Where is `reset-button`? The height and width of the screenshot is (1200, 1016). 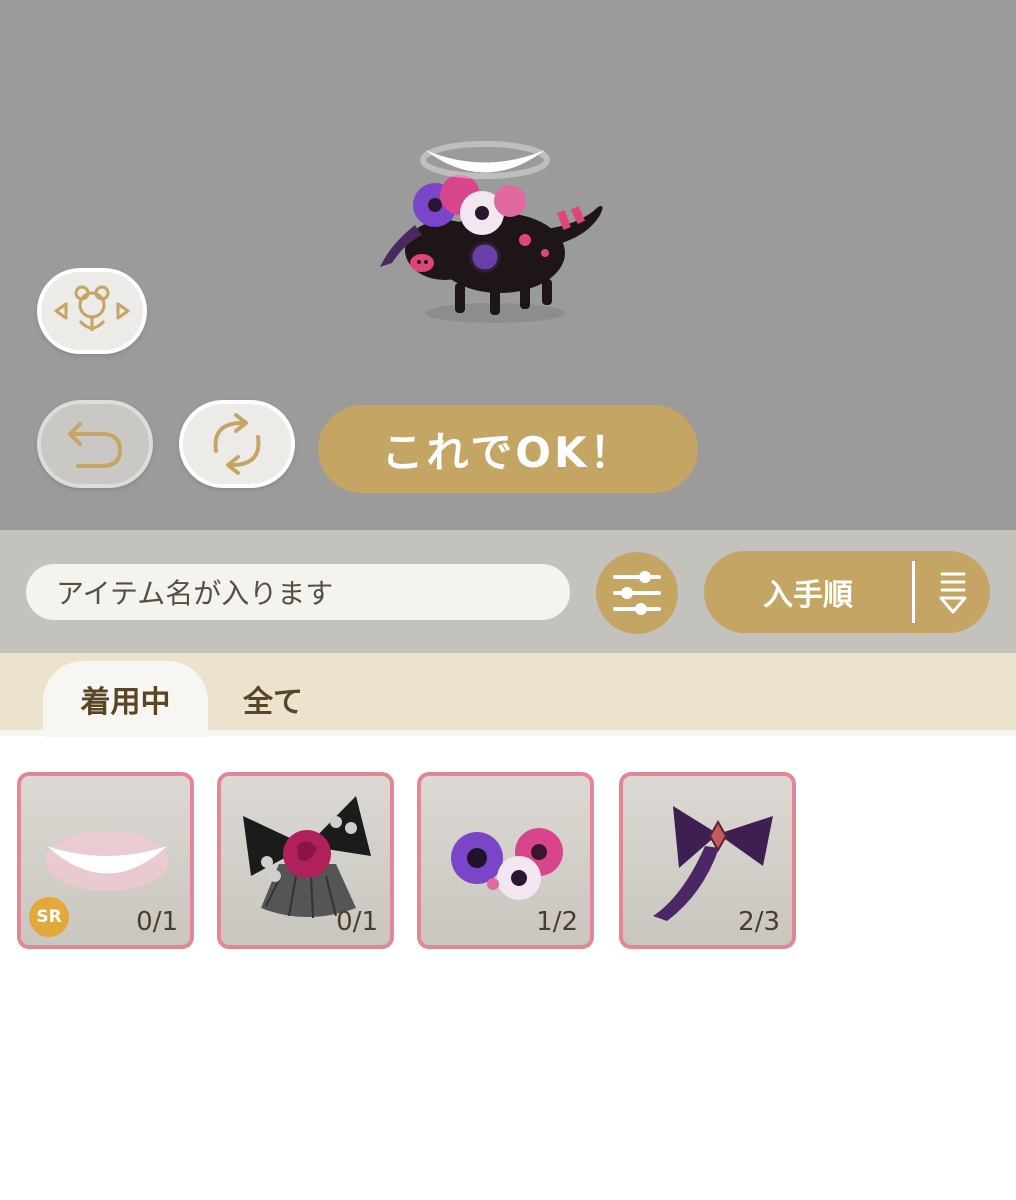
reset-button is located at coordinates (237, 444).